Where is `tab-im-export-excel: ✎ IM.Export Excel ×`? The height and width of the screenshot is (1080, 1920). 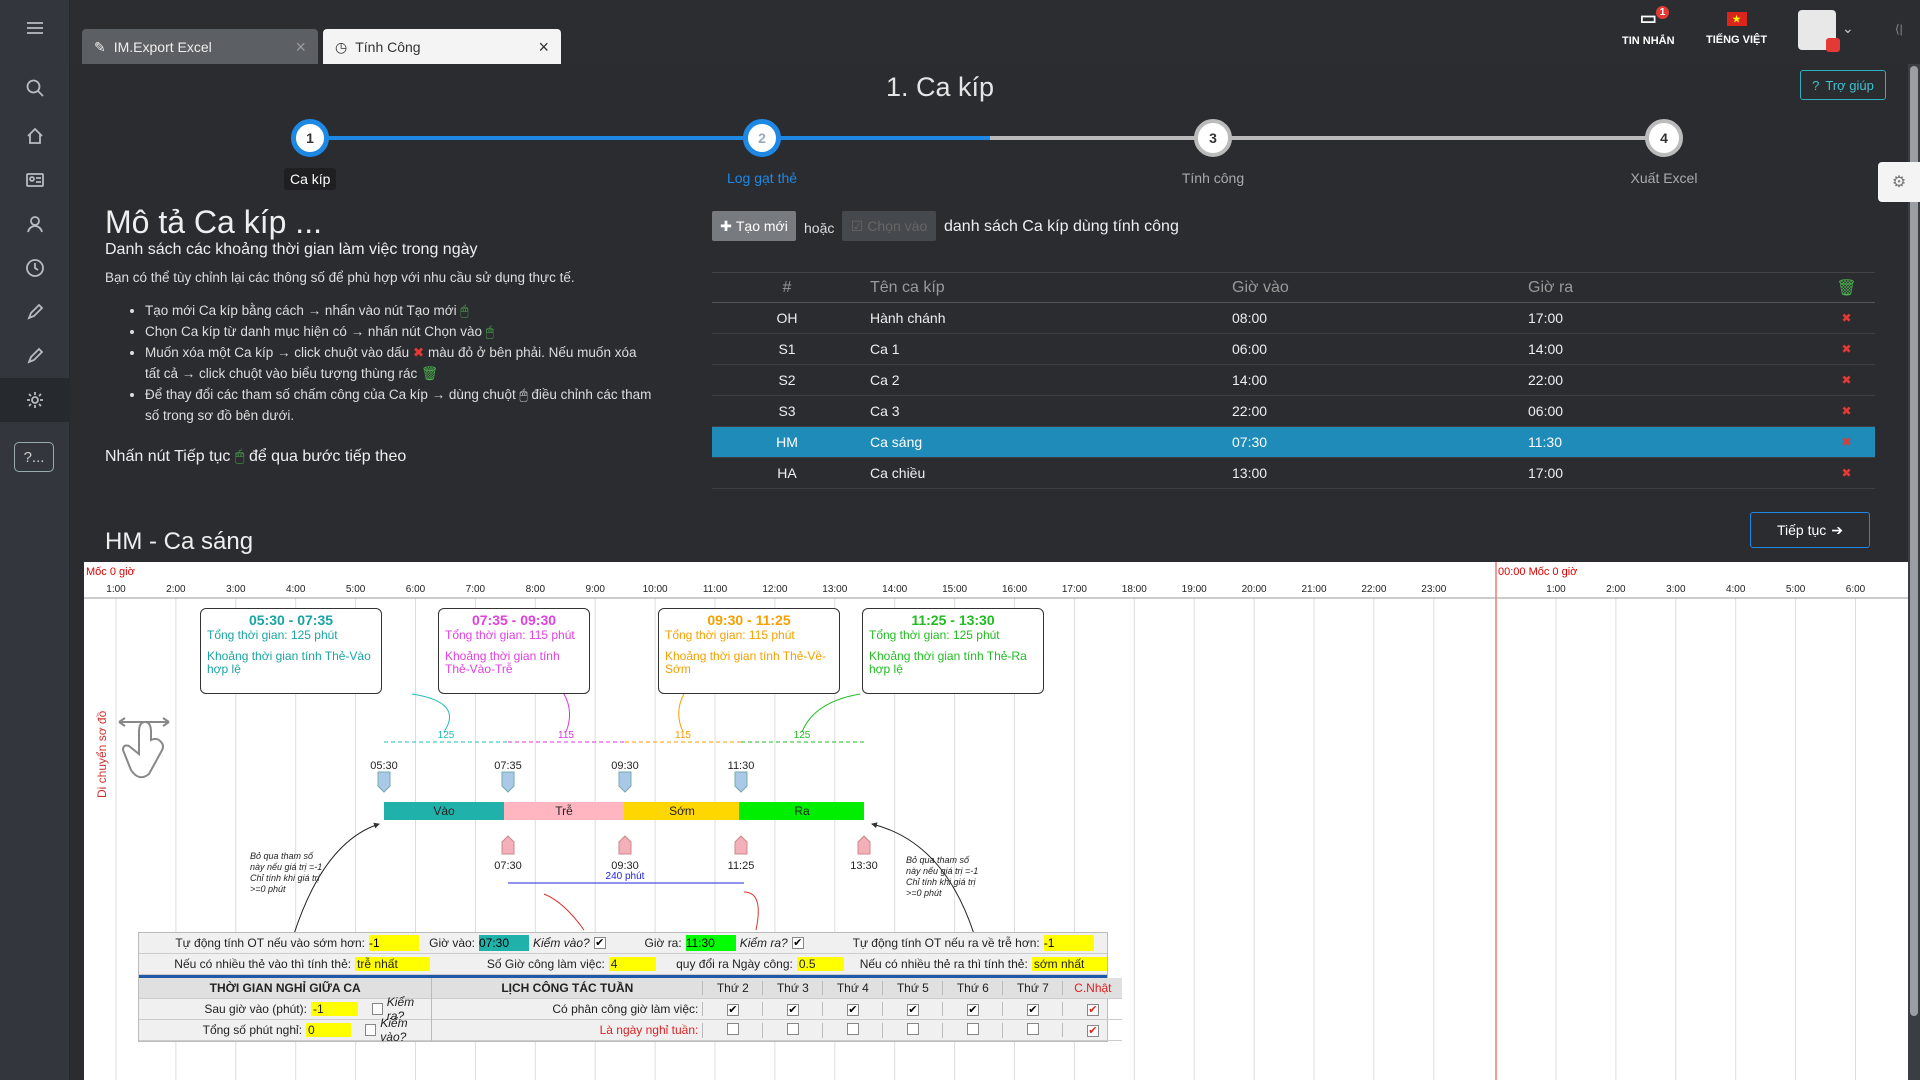
tab-im-export-excel: ✎ IM.Export Excel × is located at coordinates (200, 47).